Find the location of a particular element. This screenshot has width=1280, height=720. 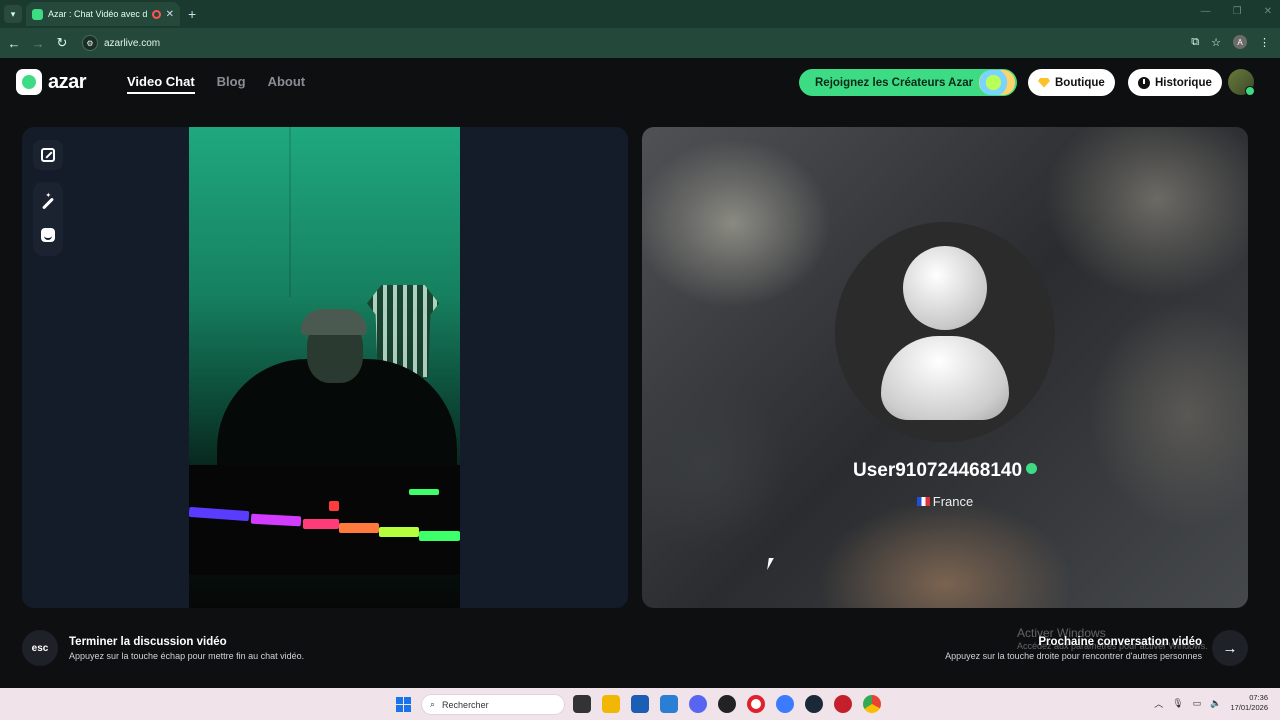

taskbar-search-placeholder: Rechercher is located at coordinates (465, 704).